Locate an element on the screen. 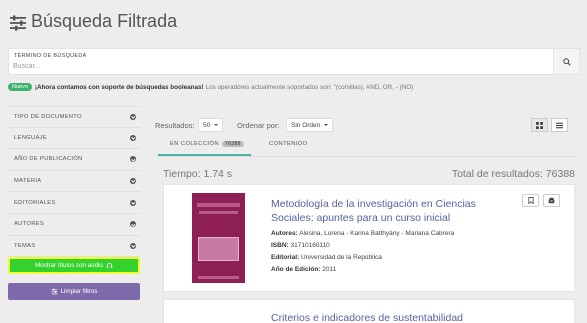 This screenshot has width=587, height=323. bookmark-icon is located at coordinates (530, 200).